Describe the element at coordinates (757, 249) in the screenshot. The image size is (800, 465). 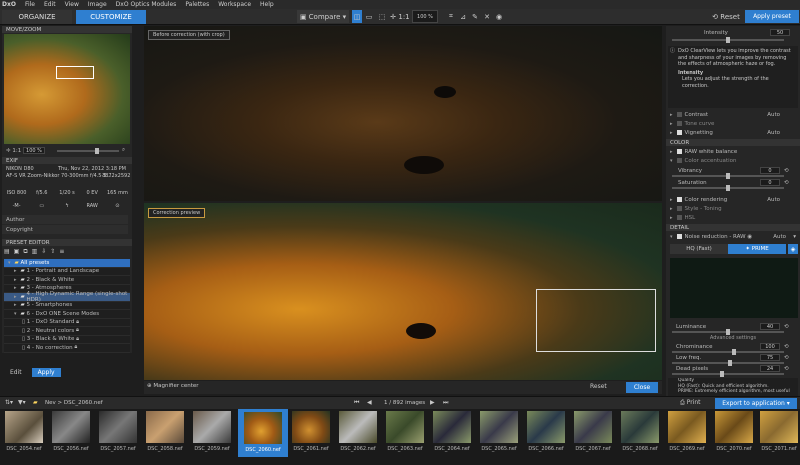
I see `prime-button: ✦ PRIME` at that location.